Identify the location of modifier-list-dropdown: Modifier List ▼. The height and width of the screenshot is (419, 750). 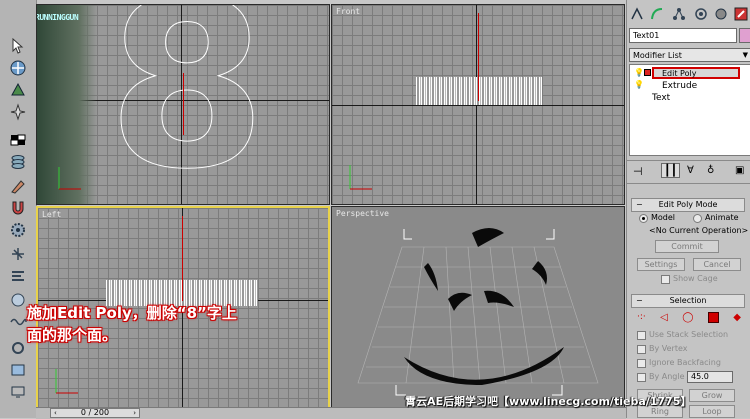
(689, 55).